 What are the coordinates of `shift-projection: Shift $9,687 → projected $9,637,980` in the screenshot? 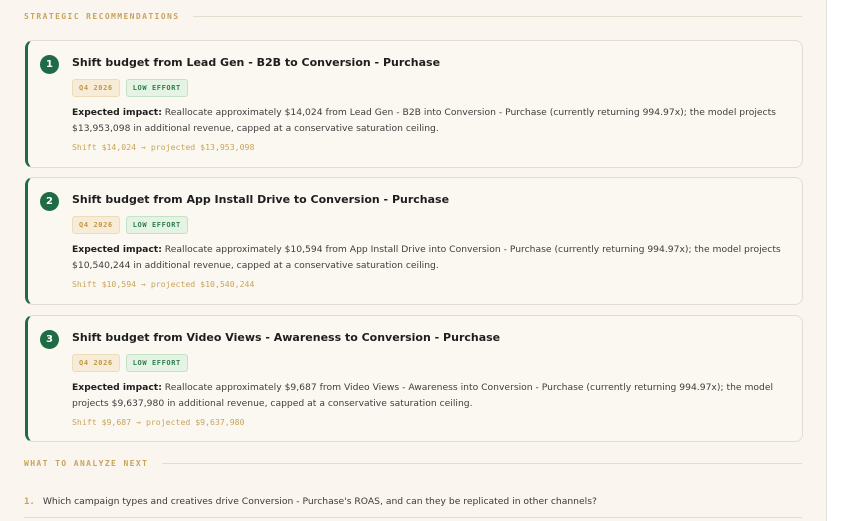 It's located at (158, 422).